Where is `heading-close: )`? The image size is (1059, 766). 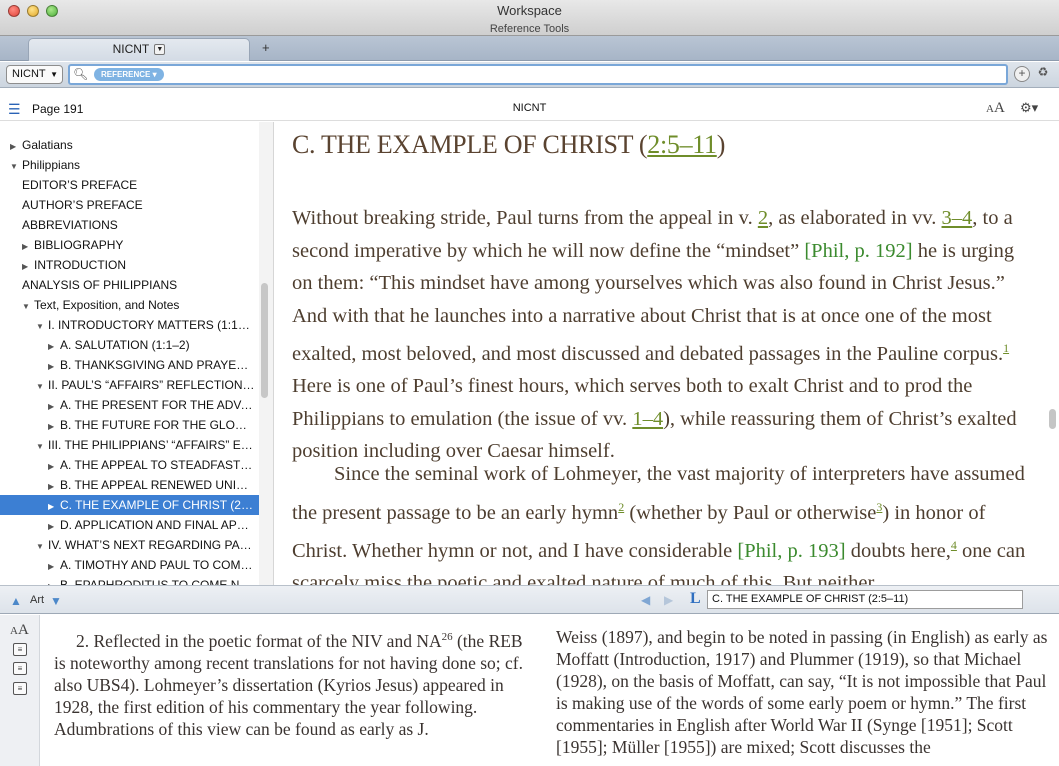 heading-close: ) is located at coordinates (721, 144).